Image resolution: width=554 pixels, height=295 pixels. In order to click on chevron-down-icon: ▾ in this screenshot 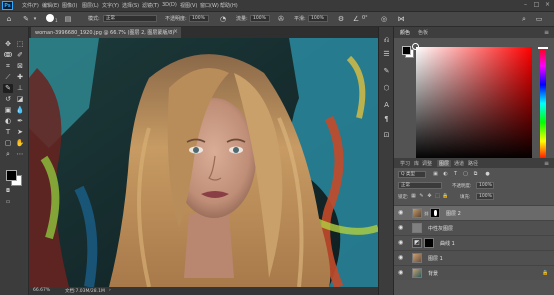, I will do `click(35, 19)`.